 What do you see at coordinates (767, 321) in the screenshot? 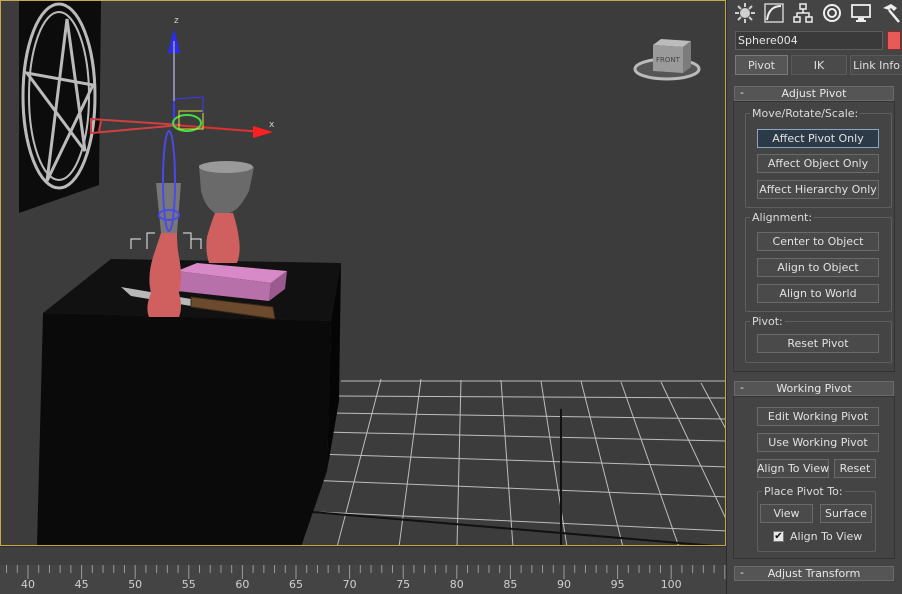
I see `pivot-group-label: Pivot:` at bounding box center [767, 321].